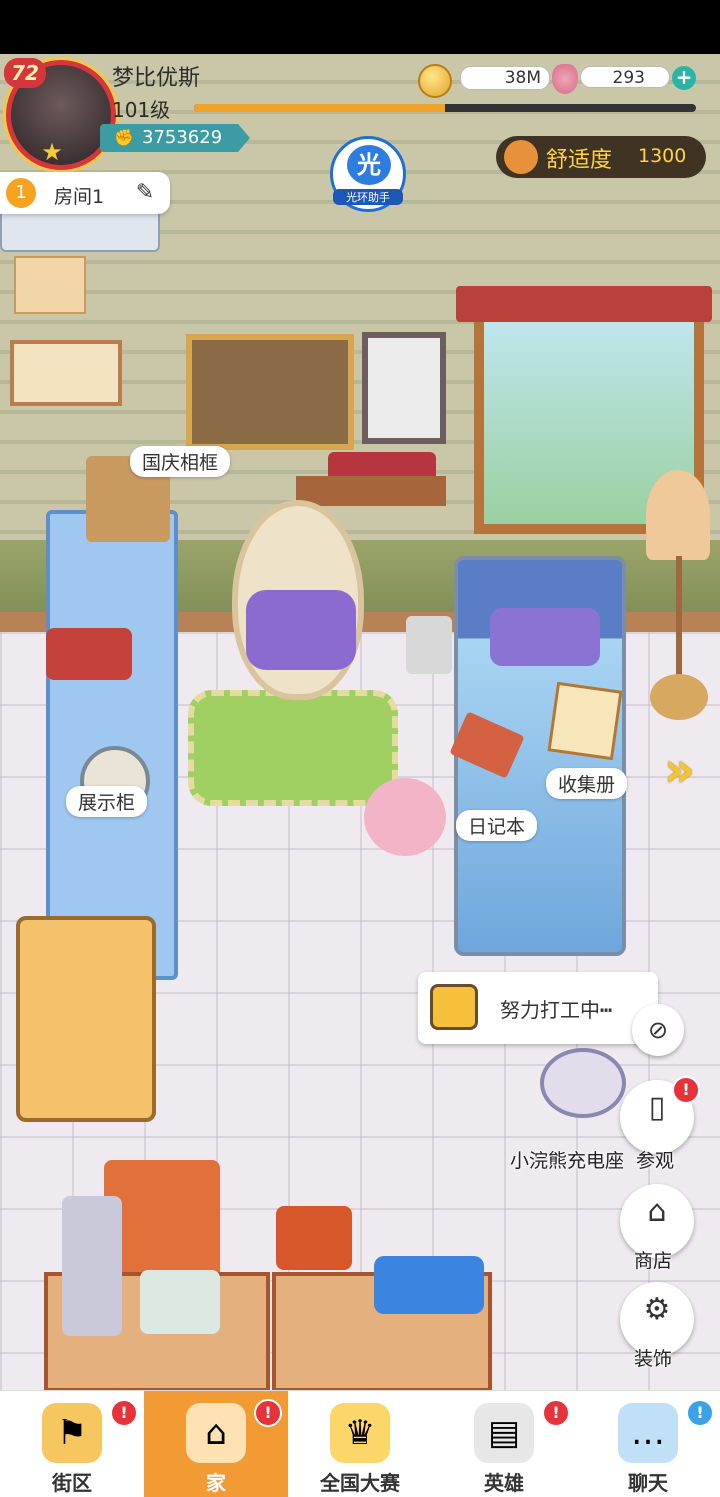  I want to click on signpost-icon: ⚑, so click(72, 1433).